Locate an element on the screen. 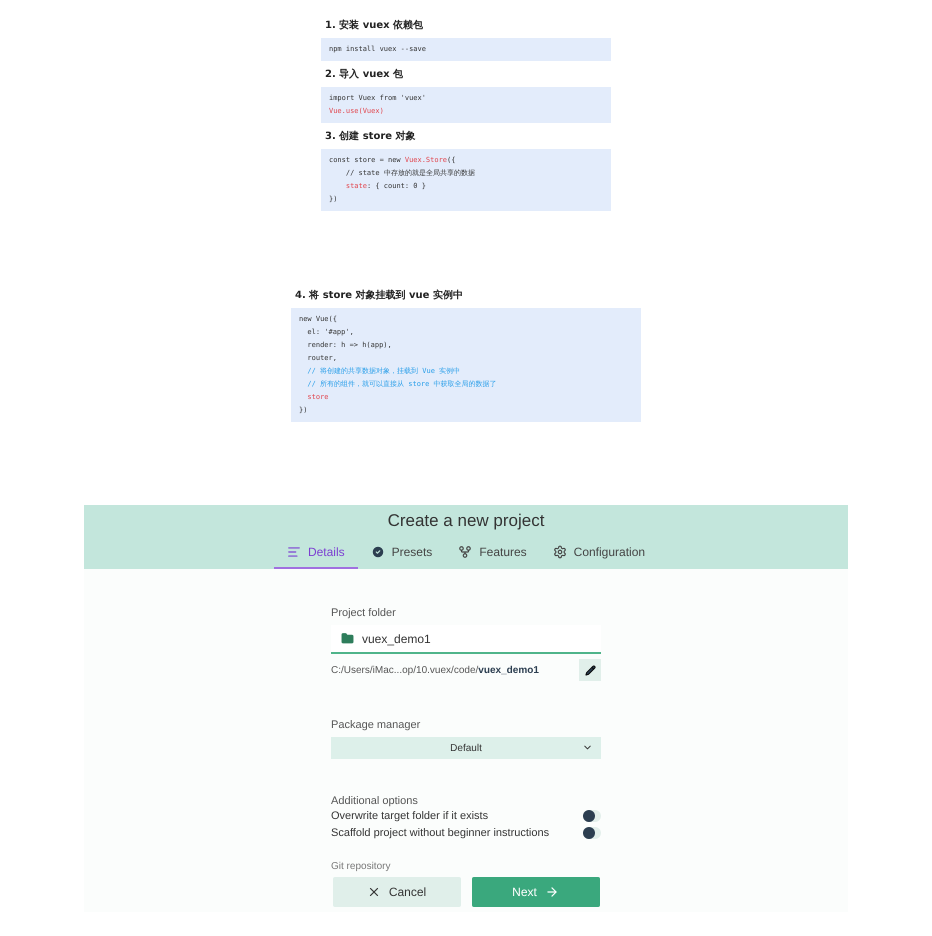 Image resolution: width=932 pixels, height=936 pixels. field-label: Package manager is located at coordinates (376, 725).